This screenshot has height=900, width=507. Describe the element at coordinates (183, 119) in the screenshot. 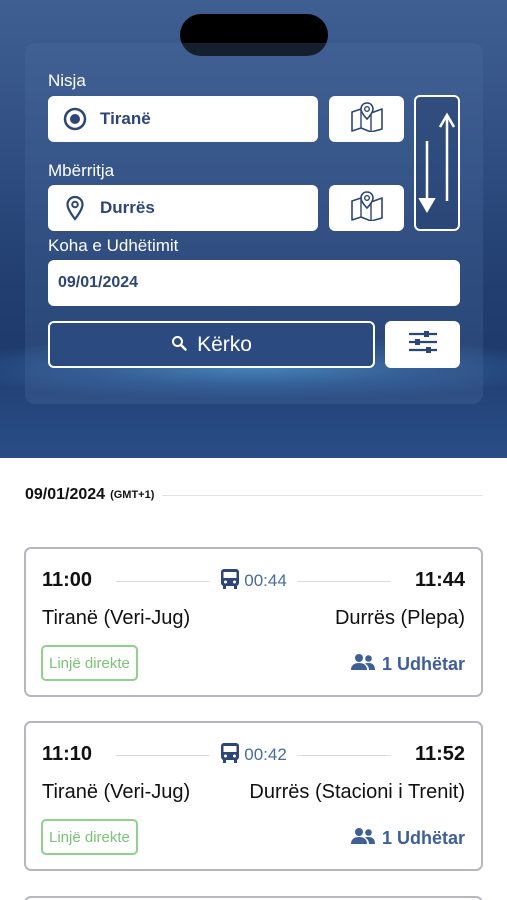

I see `from-field: Tiranë` at that location.